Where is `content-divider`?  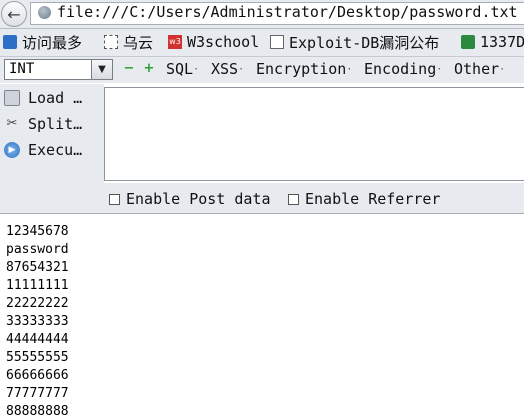 content-divider is located at coordinates (262, 213).